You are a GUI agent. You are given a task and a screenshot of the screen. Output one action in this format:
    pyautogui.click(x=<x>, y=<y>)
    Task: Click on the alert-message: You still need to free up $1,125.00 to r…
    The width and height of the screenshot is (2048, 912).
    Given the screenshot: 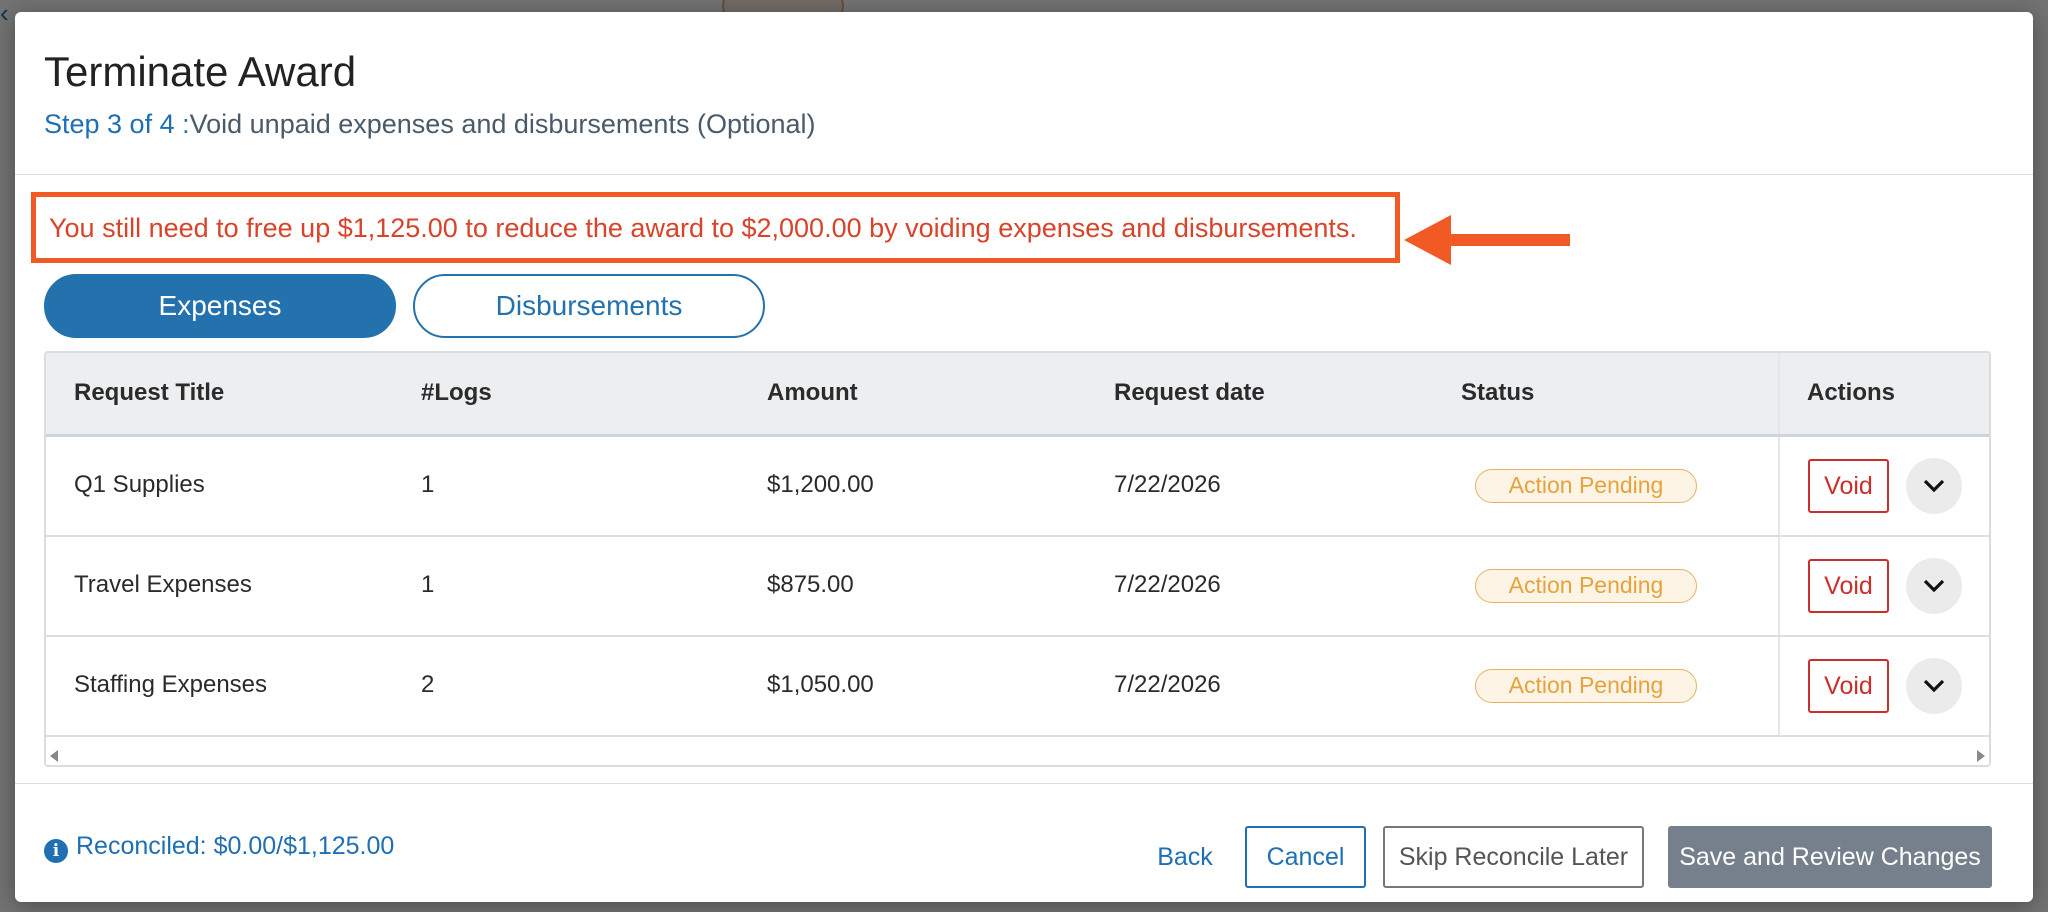 What is the action you would take?
    pyautogui.click(x=703, y=228)
    